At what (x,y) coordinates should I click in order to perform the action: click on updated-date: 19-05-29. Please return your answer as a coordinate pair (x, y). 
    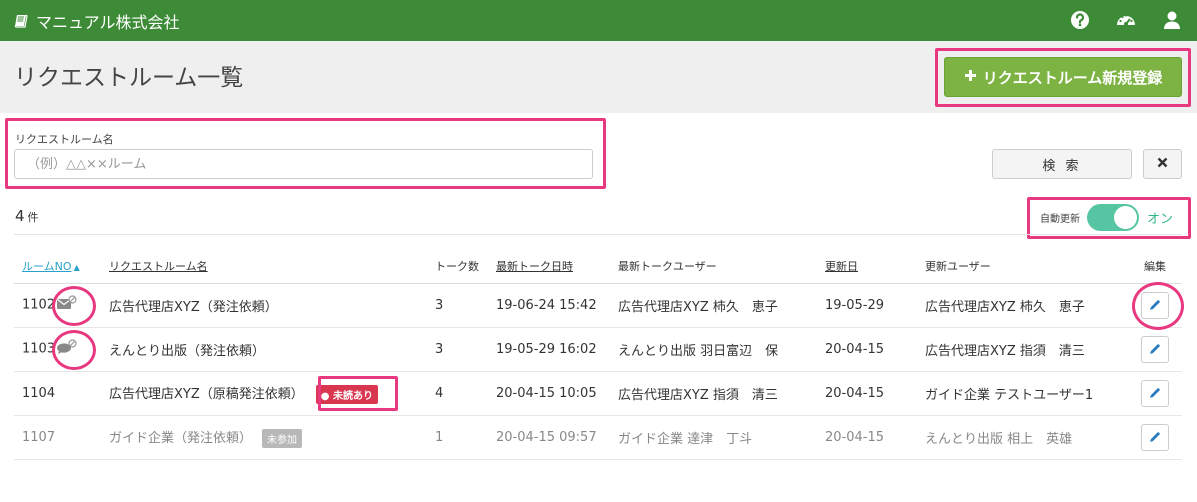
    Looking at the image, I should click on (867, 305).